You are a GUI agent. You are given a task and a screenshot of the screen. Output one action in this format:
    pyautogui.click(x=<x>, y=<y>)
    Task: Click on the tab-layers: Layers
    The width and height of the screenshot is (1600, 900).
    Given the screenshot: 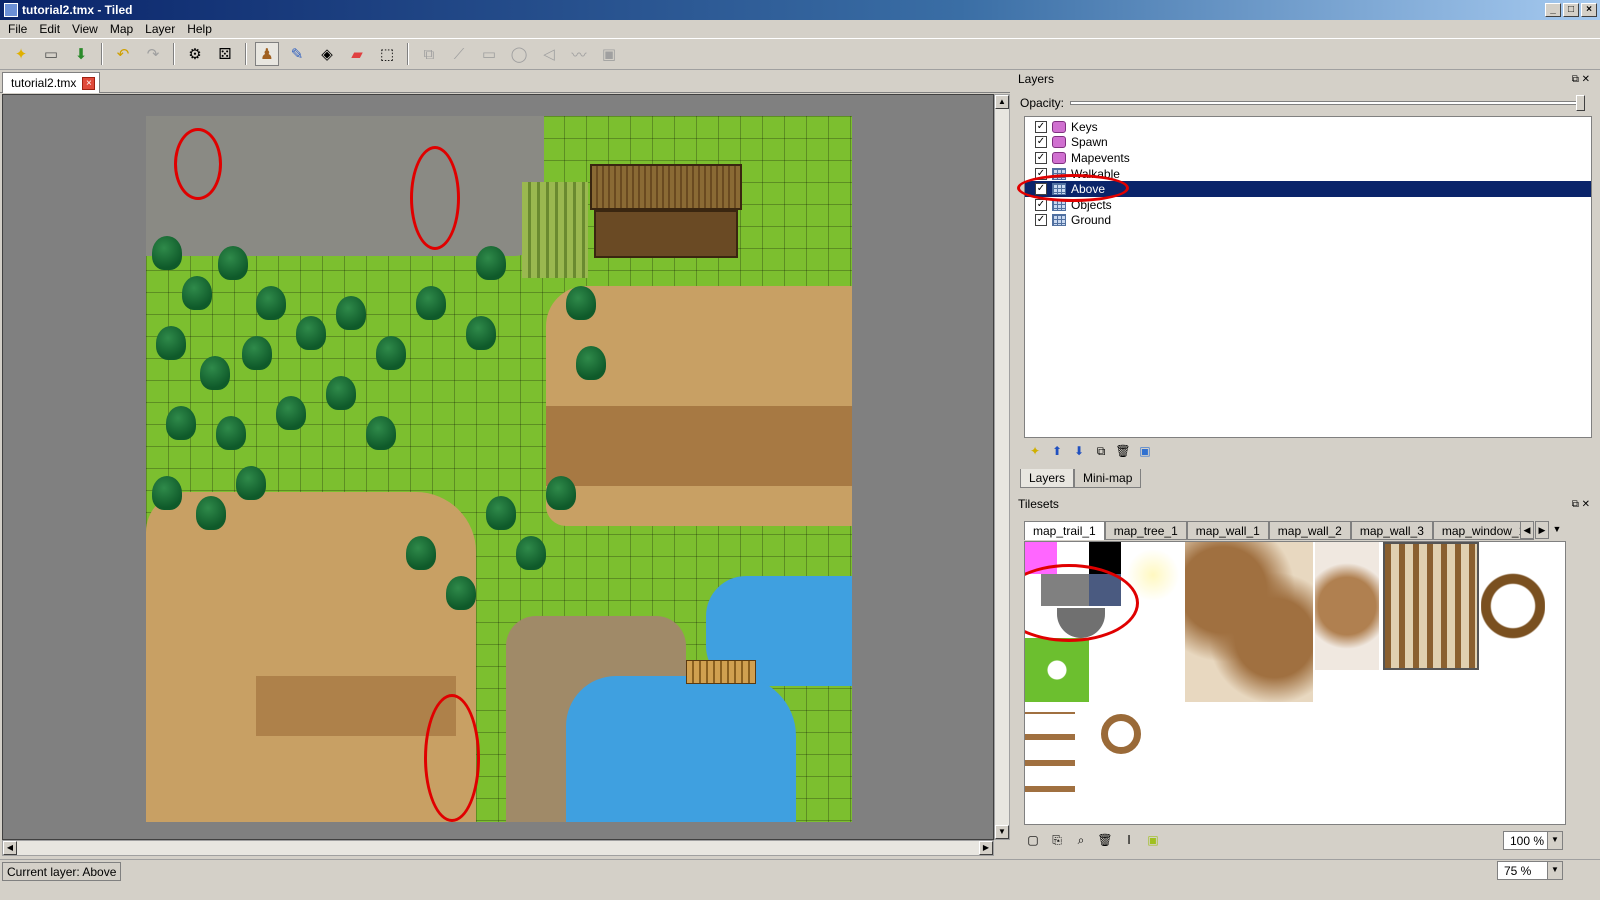 What is the action you would take?
    pyautogui.click(x=1047, y=478)
    